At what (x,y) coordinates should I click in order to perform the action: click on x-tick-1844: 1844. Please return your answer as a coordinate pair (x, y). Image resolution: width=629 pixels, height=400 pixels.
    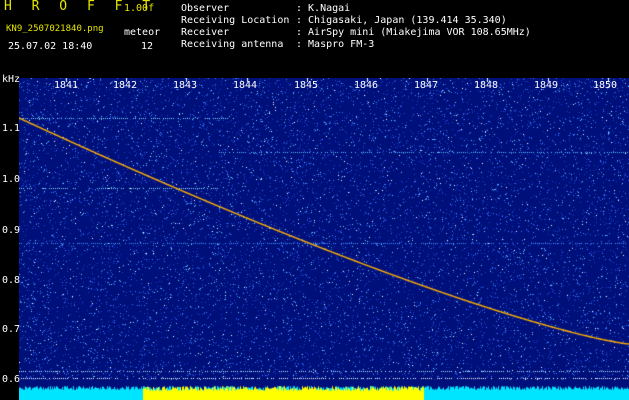
    Looking at the image, I should click on (245, 85).